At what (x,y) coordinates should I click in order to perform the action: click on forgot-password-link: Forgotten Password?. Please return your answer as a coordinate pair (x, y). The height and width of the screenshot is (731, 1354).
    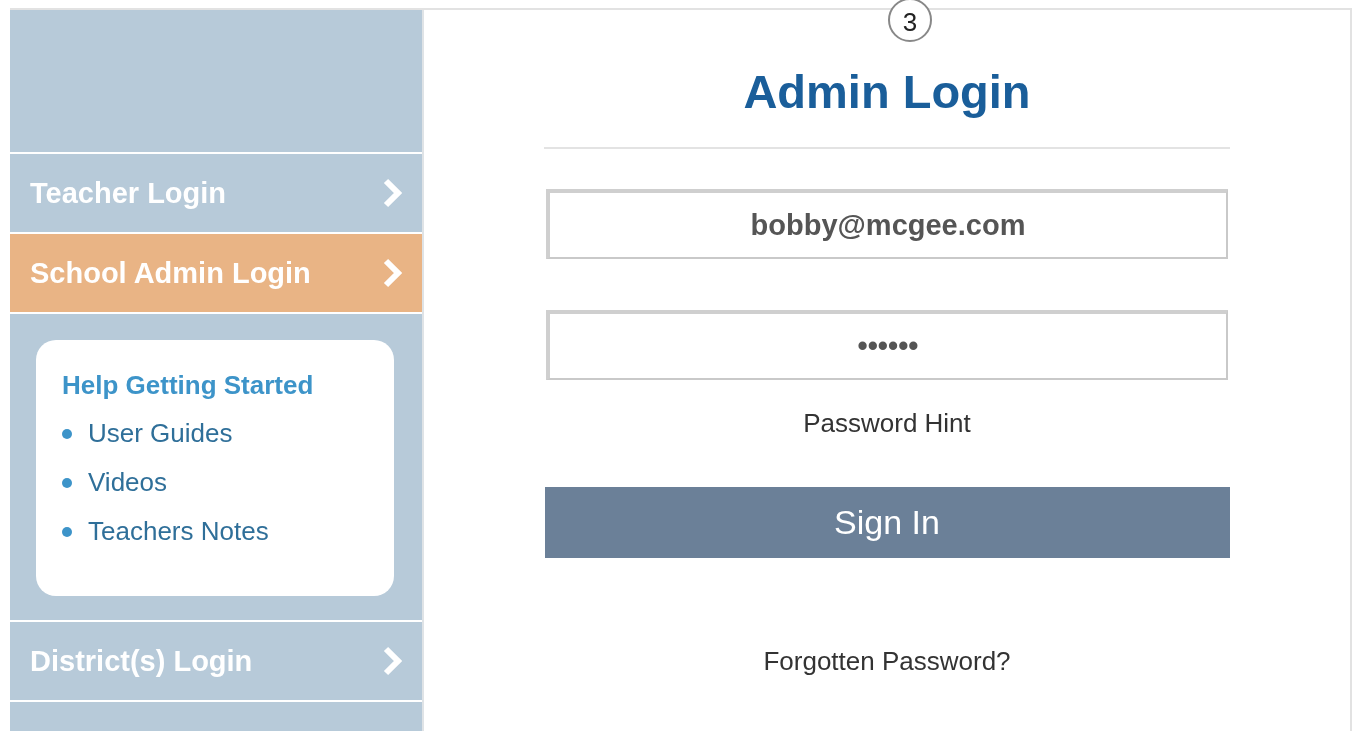
    Looking at the image, I should click on (887, 661).